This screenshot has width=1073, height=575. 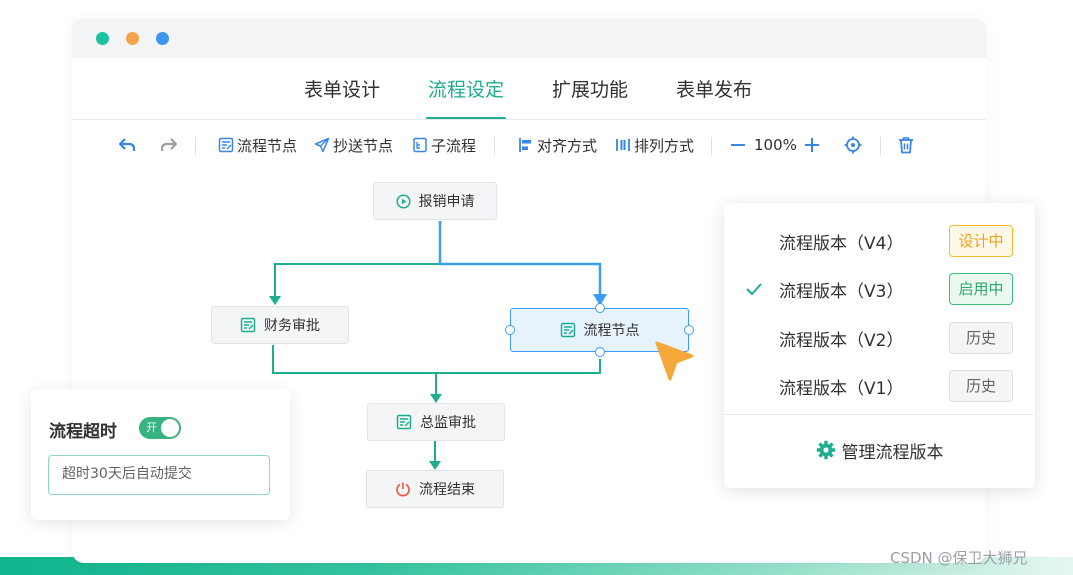 I want to click on version-name: 流程版本（V1）, so click(x=841, y=389).